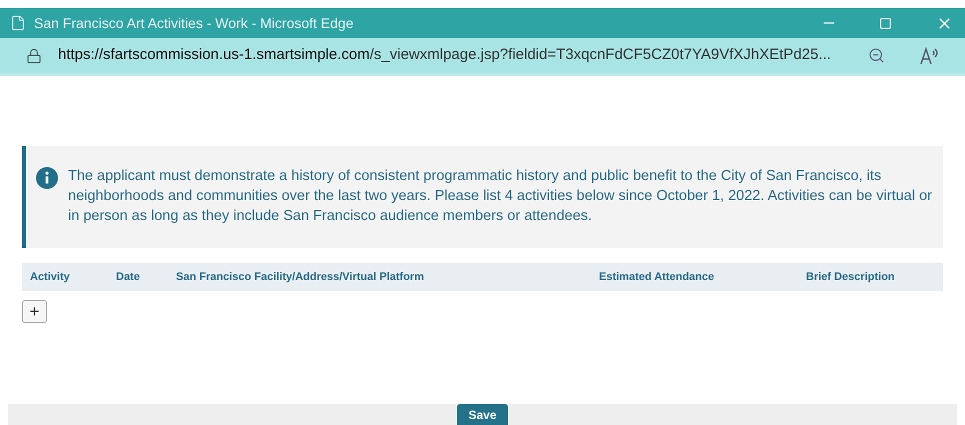  Describe the element at coordinates (500, 196) in the screenshot. I see `notice-text: The applicant must demonstrate a history of consistent programmatic history and public benefit to the City of San Francisco, its neighborhoods and communities over the last two years. Please list 4 activities below since October 1, 2022. Activities can be virtual or in person as long as they include San Francisco audience members or attendees.` at that location.